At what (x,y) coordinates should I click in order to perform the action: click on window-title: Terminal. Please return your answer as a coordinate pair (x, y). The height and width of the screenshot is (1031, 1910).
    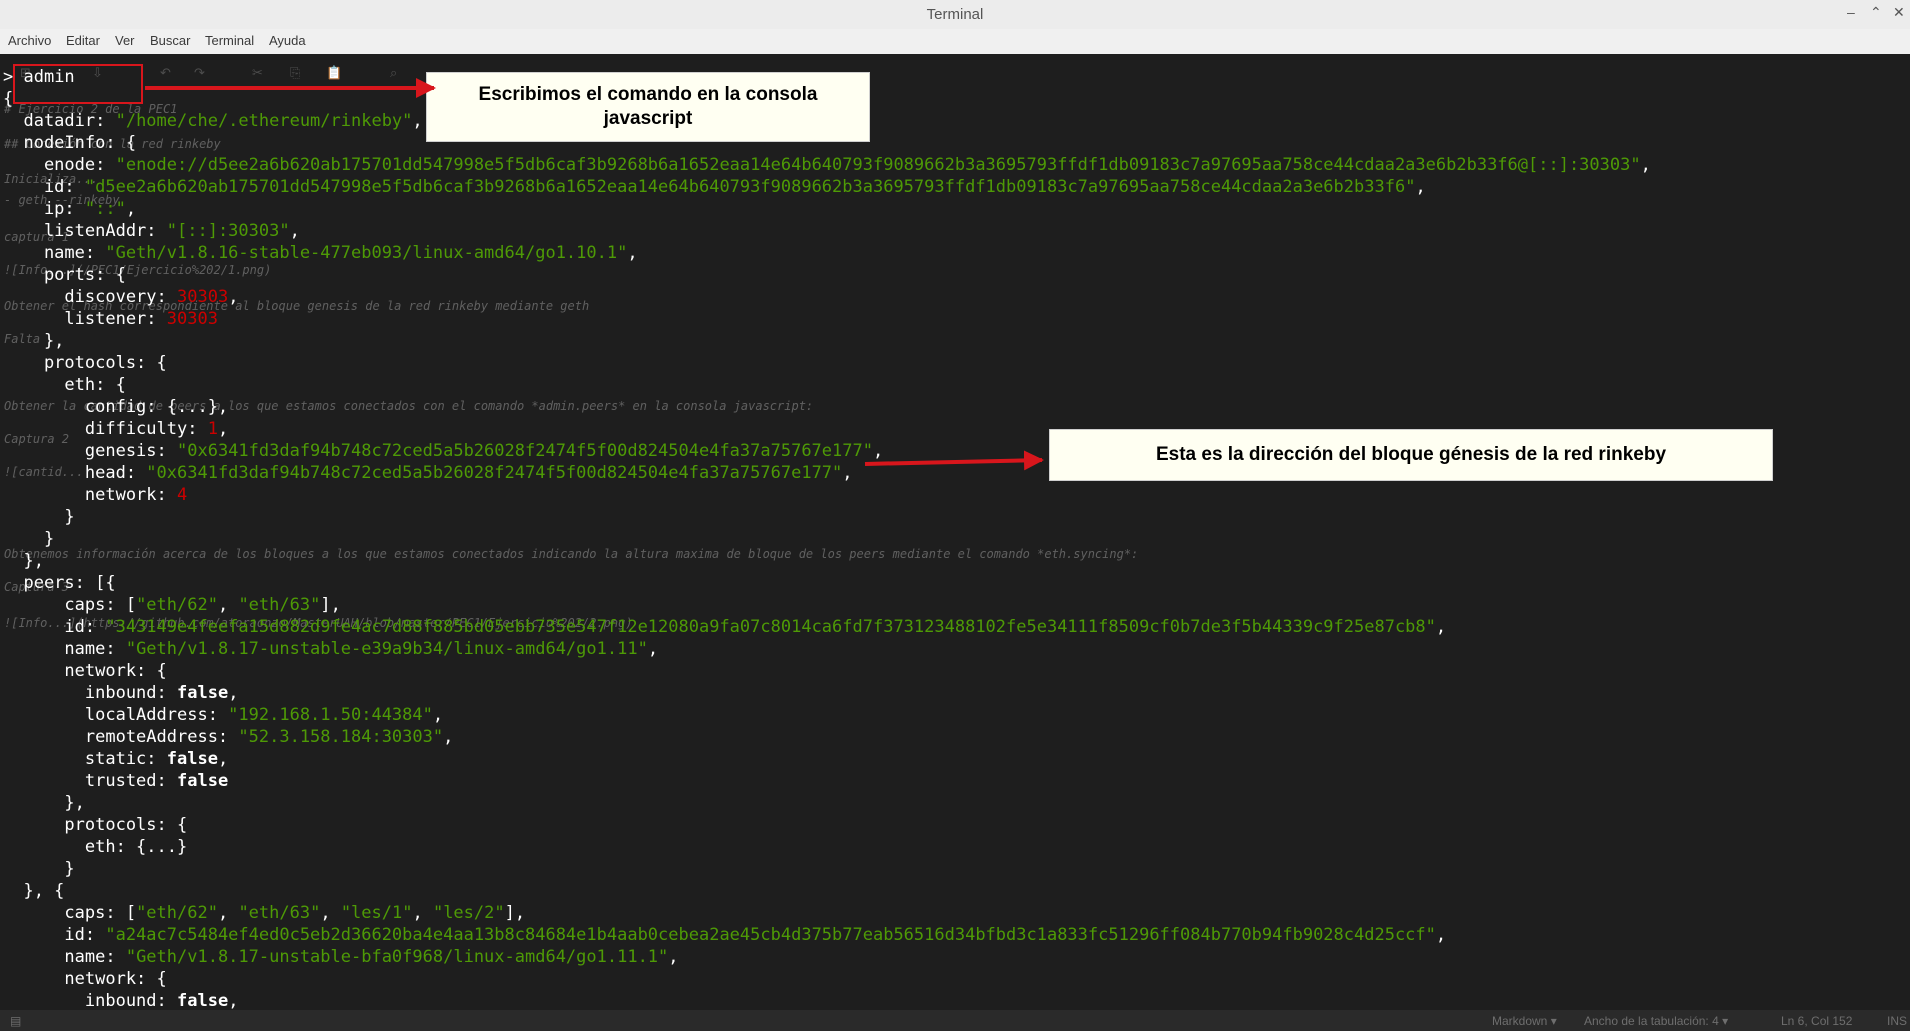
    Looking at the image, I should click on (955, 14).